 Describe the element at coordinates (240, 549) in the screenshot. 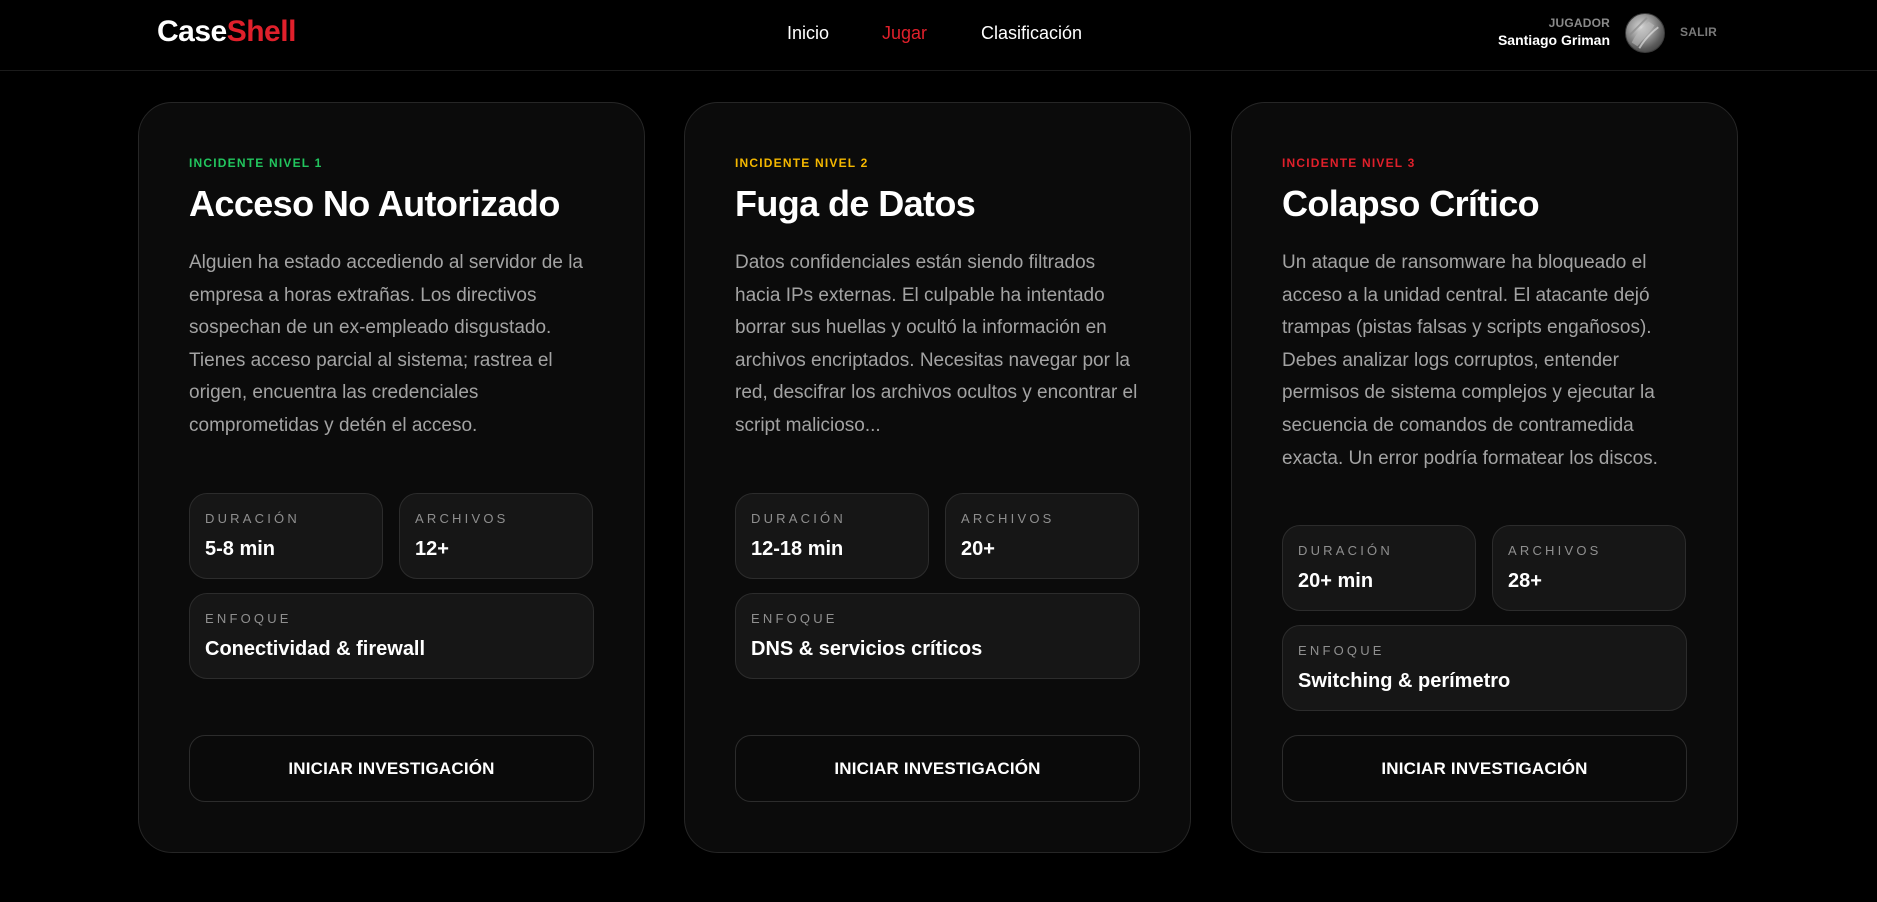

I see `stat-duration-value: 5-8 min` at that location.